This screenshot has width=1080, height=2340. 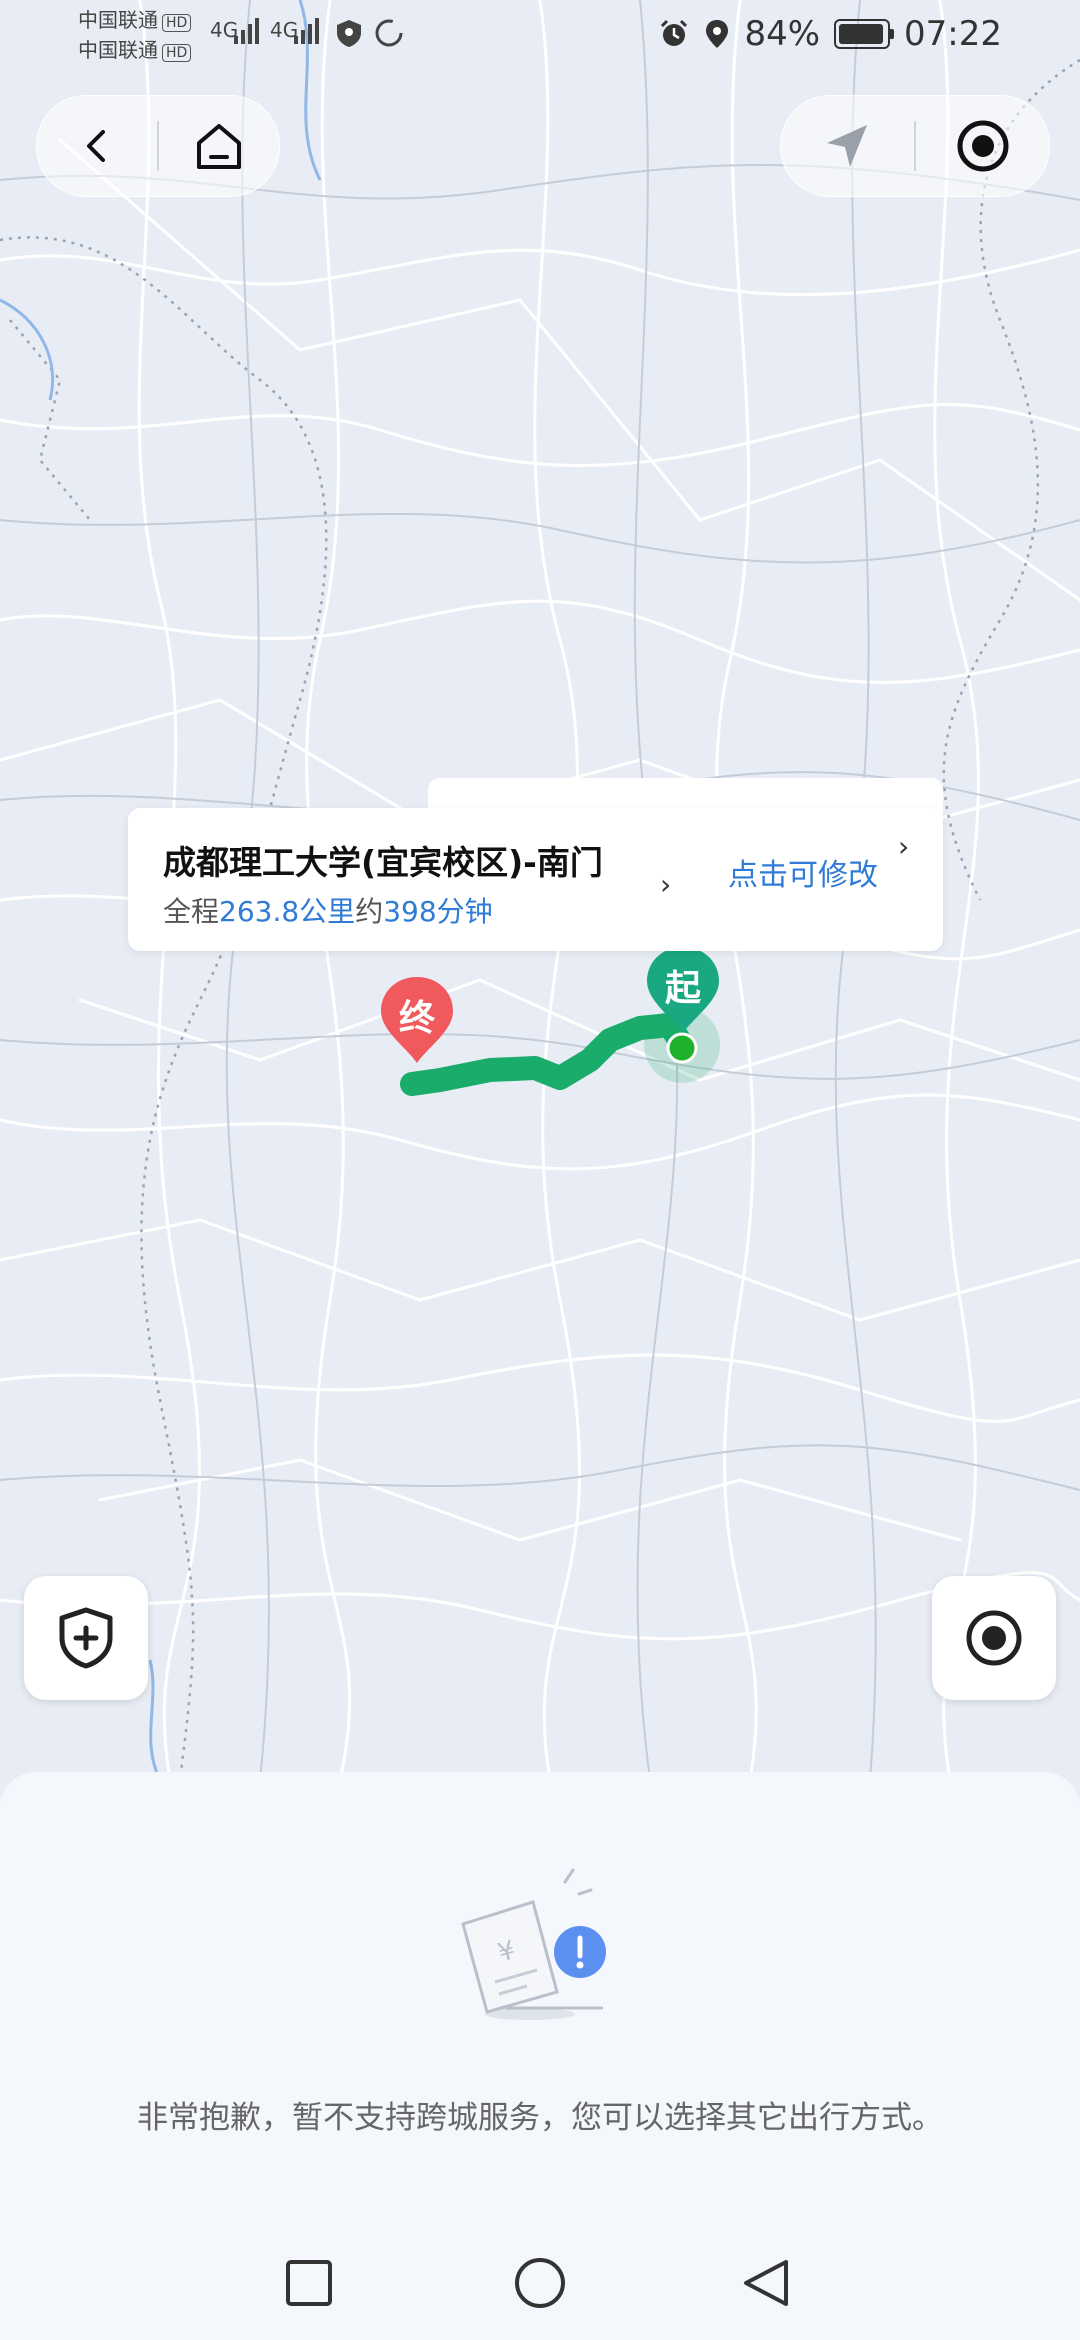 I want to click on locate-button, so click(x=994, y=1638).